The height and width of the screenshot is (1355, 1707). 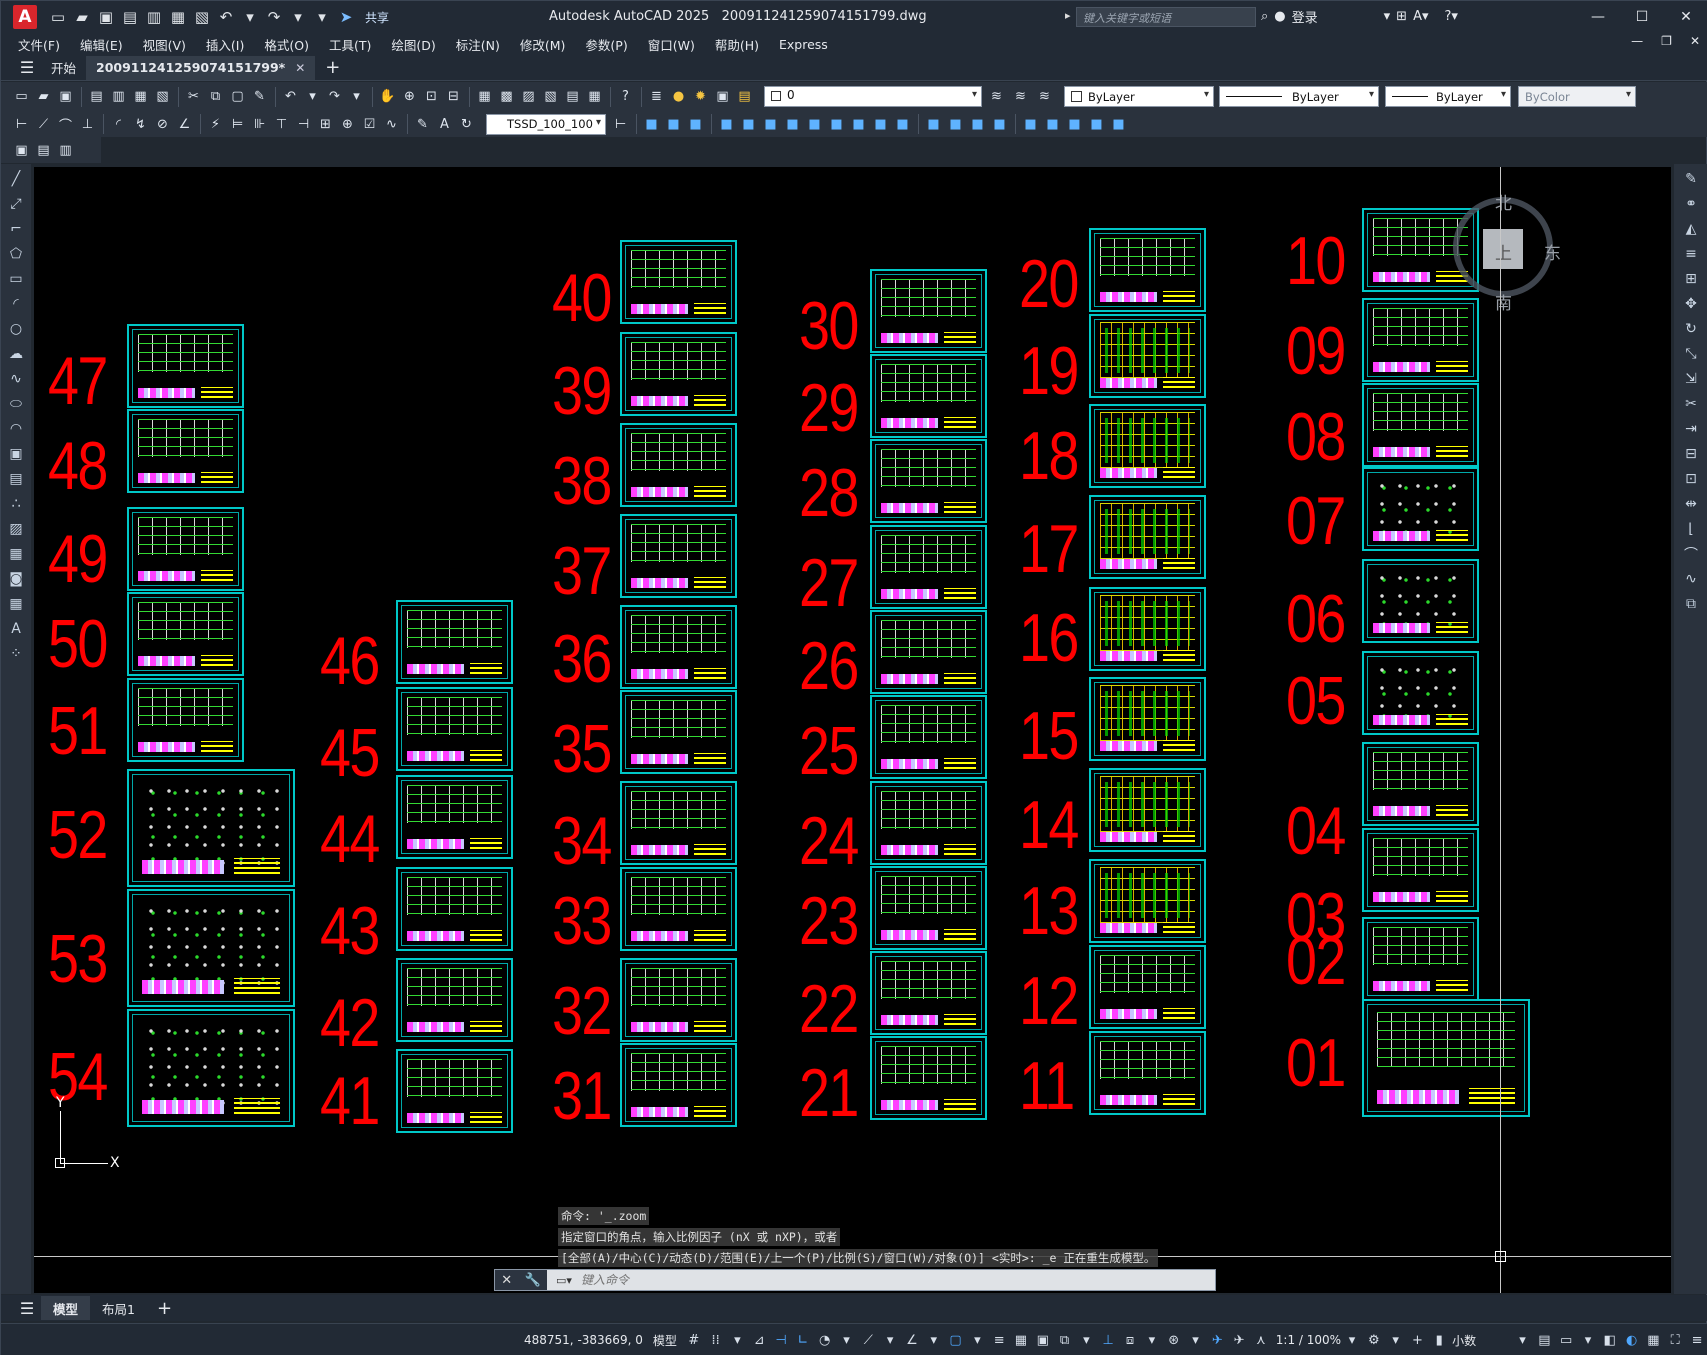 What do you see at coordinates (1695, 41) in the screenshot?
I see `doc-close-icon: ✕` at bounding box center [1695, 41].